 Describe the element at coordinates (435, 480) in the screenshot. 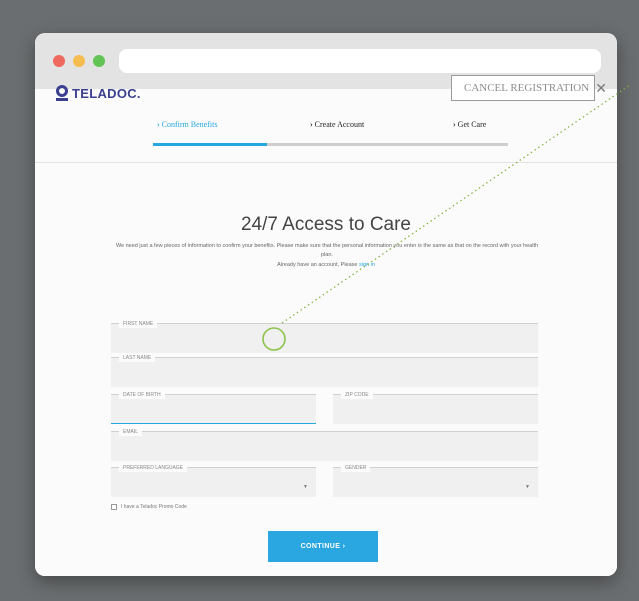

I see `gender-select: GENDER ▼` at that location.